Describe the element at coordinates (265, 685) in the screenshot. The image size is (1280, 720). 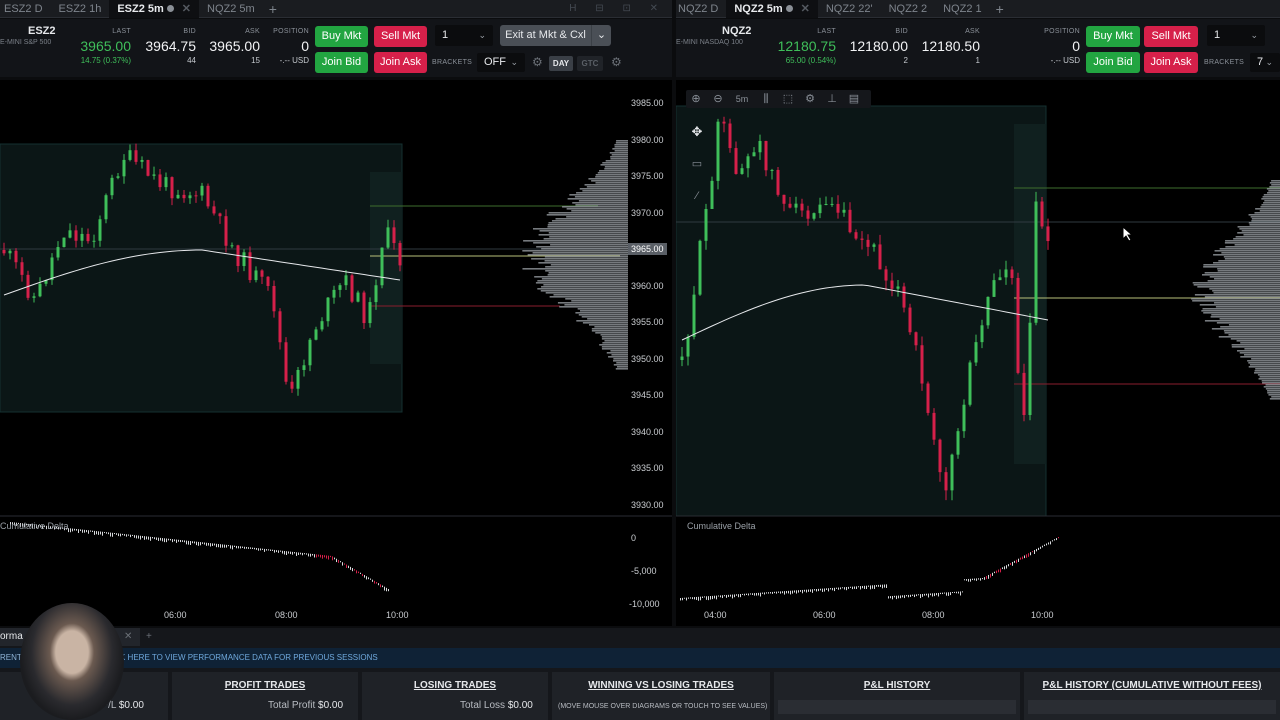
I see `profit-trades-title: PROFIT TRADES` at that location.